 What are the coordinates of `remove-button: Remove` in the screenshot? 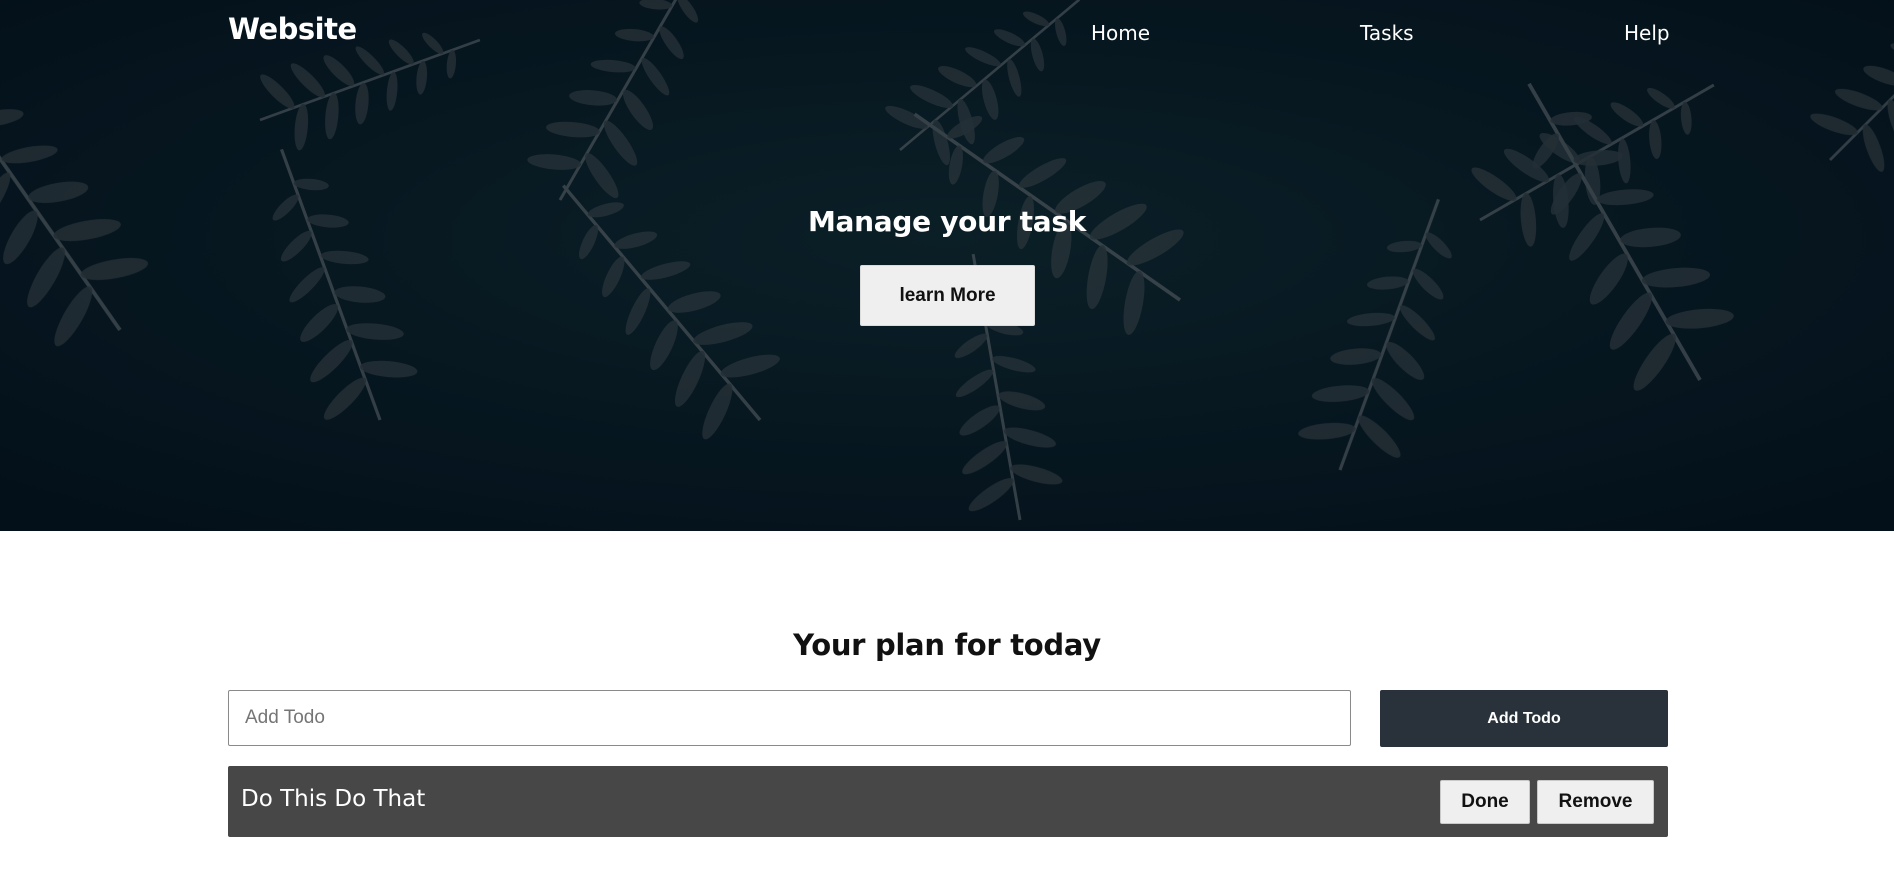 It's located at (1595, 802).